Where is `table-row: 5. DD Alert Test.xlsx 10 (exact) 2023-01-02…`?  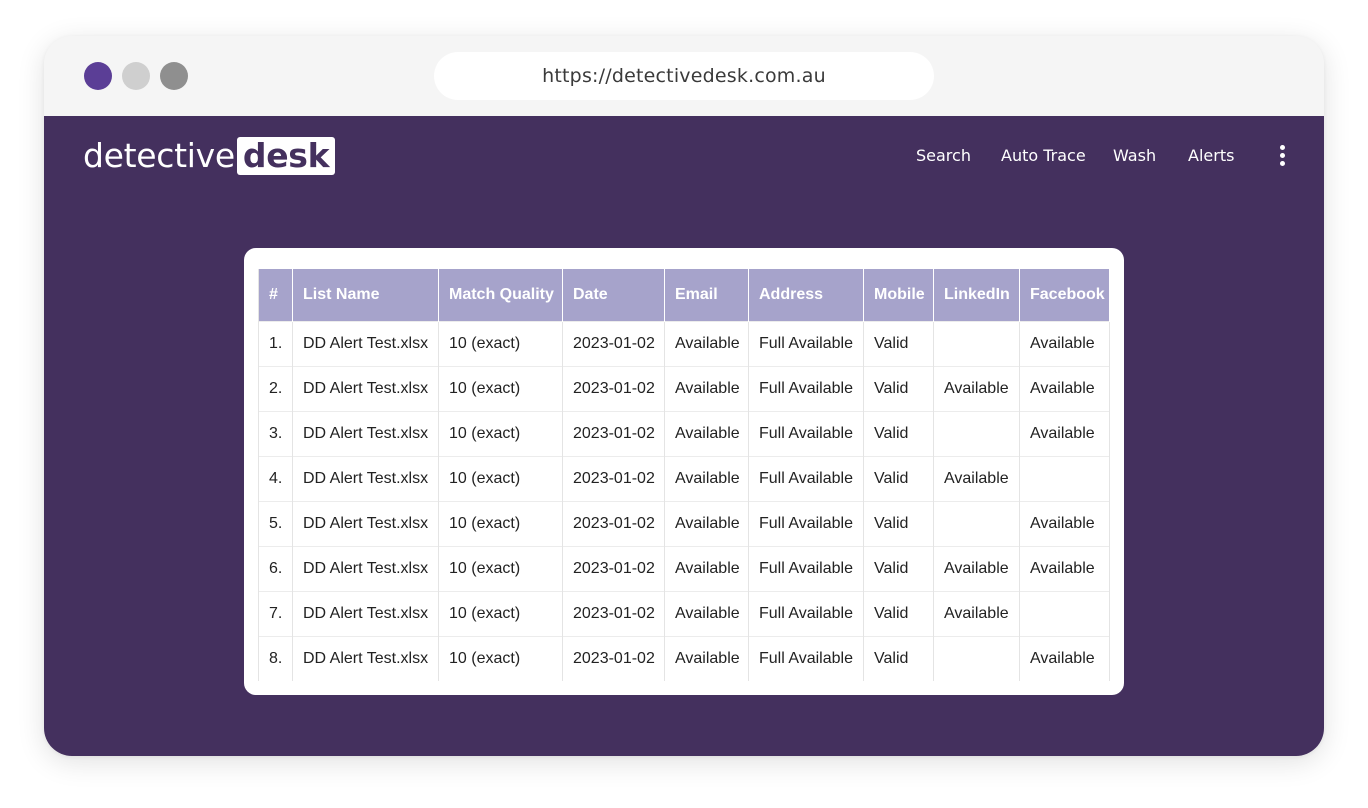 table-row: 5. DD Alert Test.xlsx 10 (exact) 2023-01-02… is located at coordinates (684, 524).